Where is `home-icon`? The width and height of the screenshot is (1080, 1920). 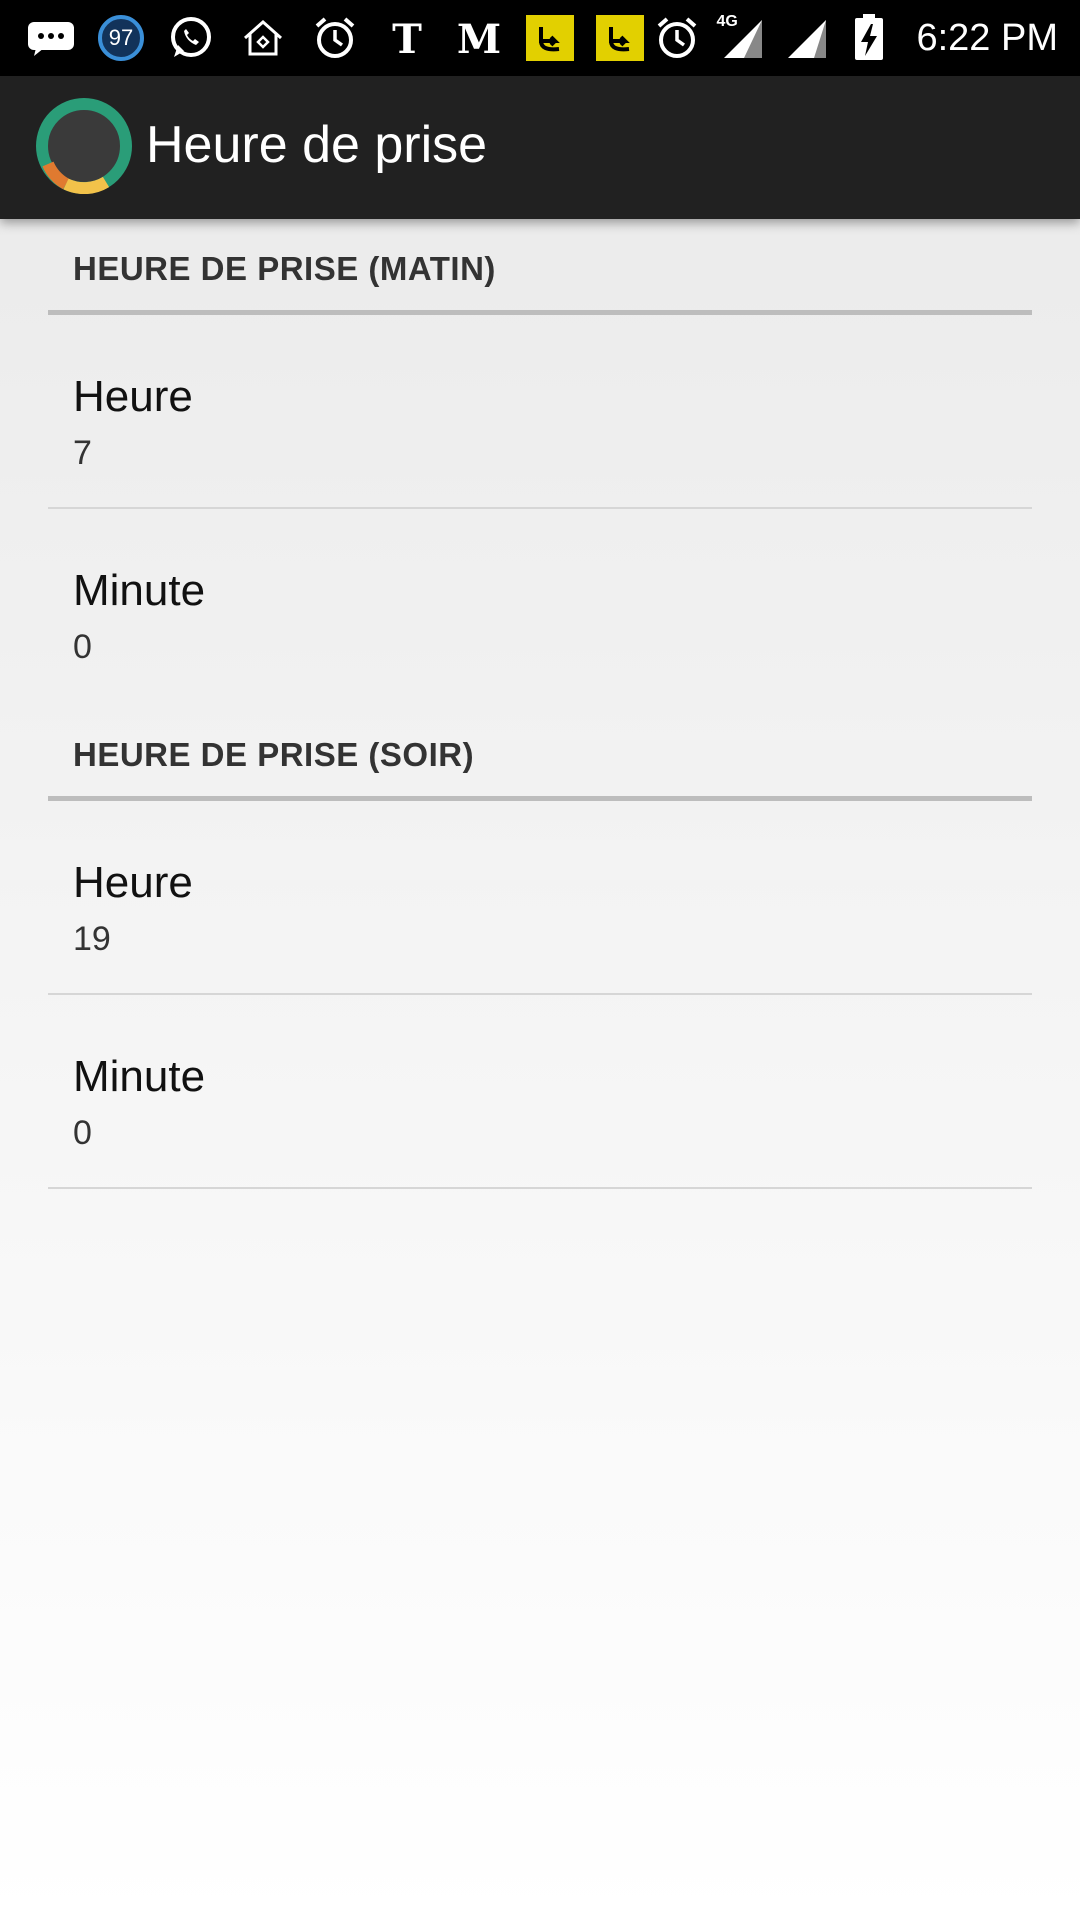
home-icon is located at coordinates (263, 38).